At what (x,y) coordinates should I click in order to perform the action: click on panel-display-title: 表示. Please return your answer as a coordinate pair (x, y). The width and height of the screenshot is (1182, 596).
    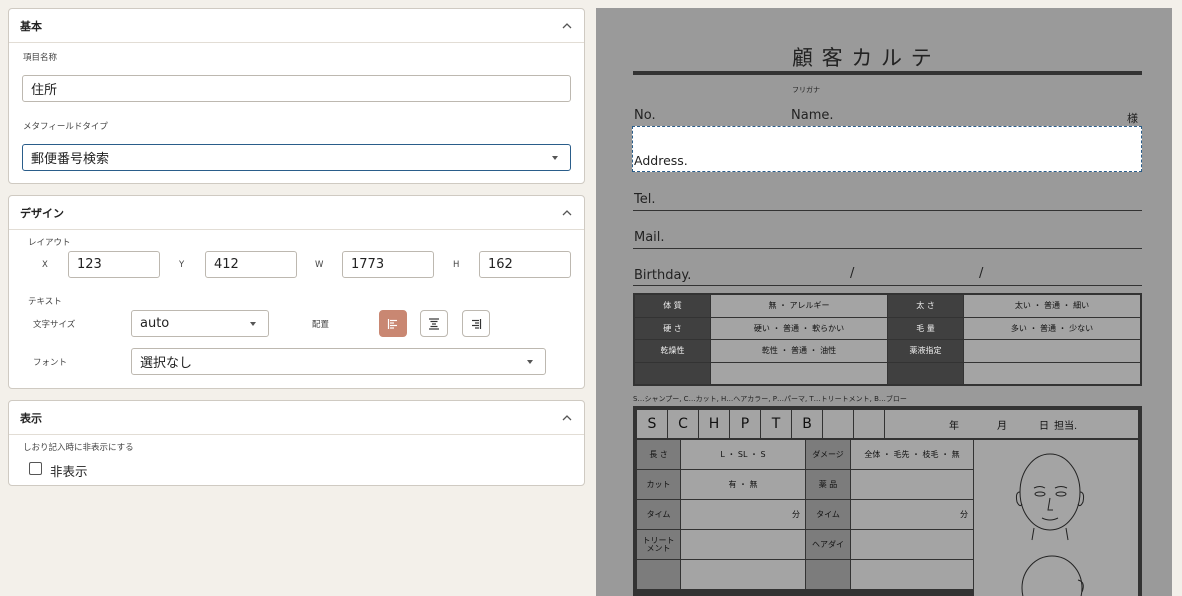
    Looking at the image, I should click on (31, 418).